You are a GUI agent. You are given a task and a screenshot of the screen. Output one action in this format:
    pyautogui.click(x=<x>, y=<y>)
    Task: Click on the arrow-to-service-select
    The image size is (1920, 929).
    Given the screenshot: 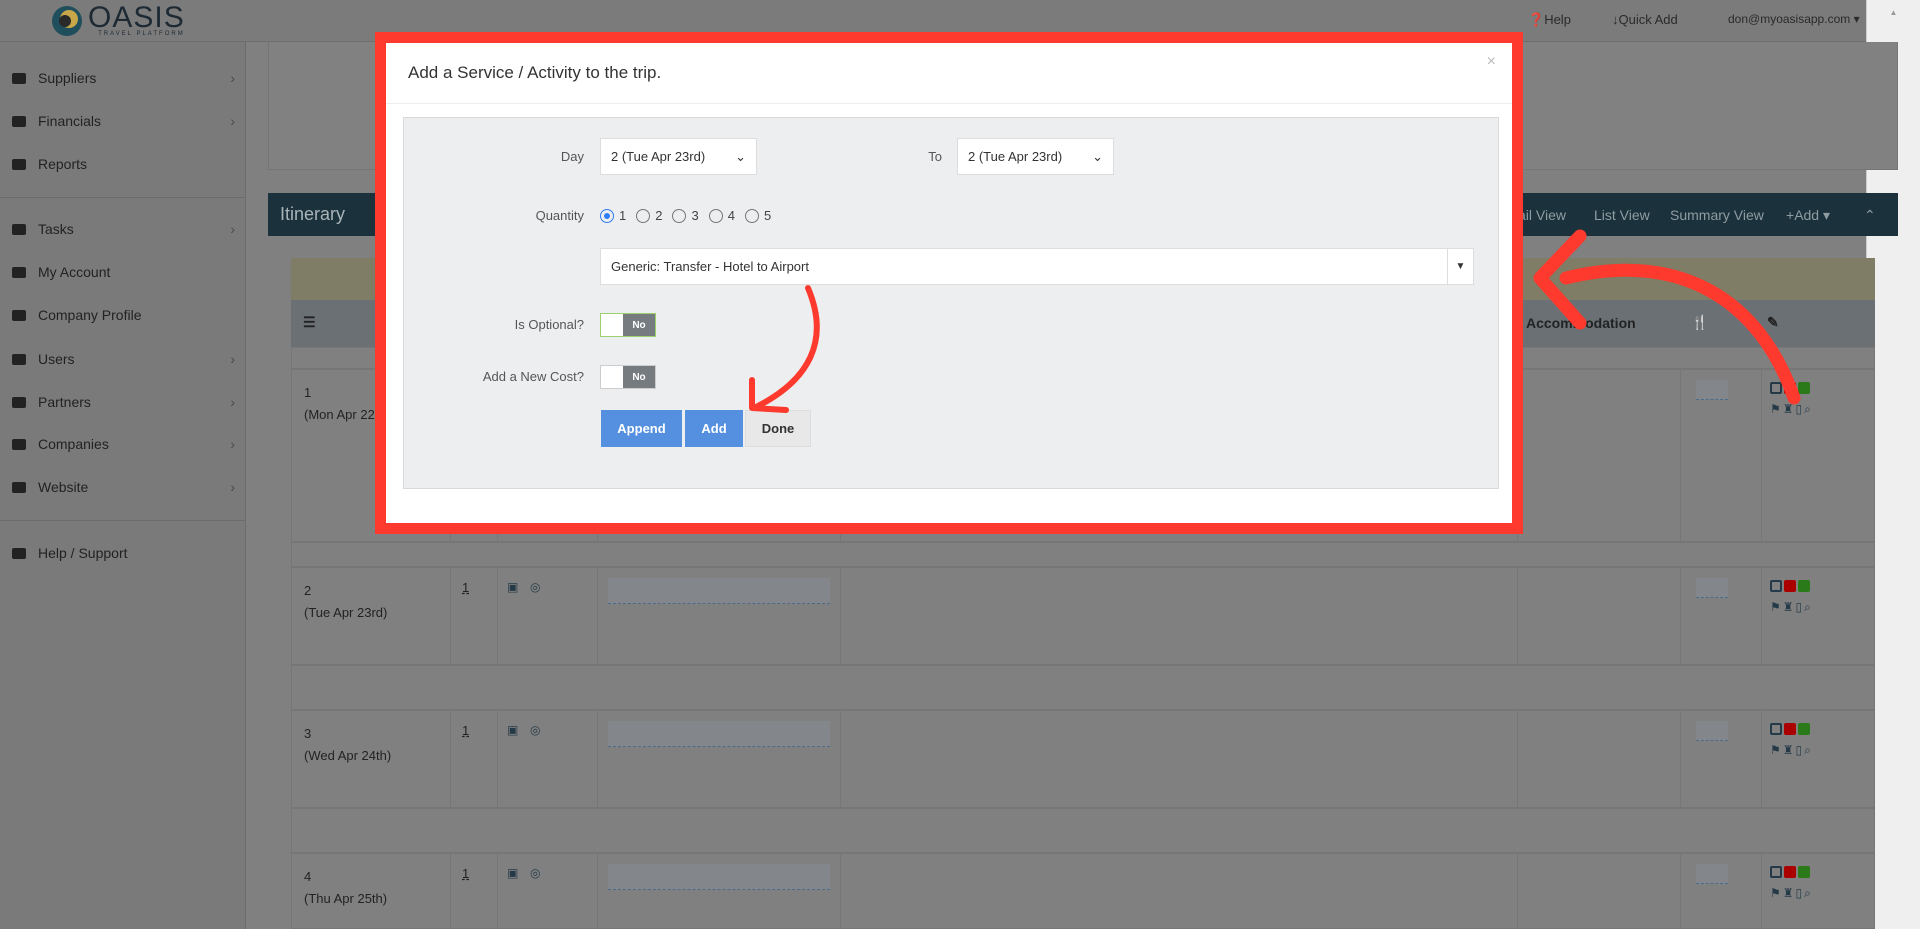 What is the action you would take?
    pyautogui.click(x=1680, y=334)
    